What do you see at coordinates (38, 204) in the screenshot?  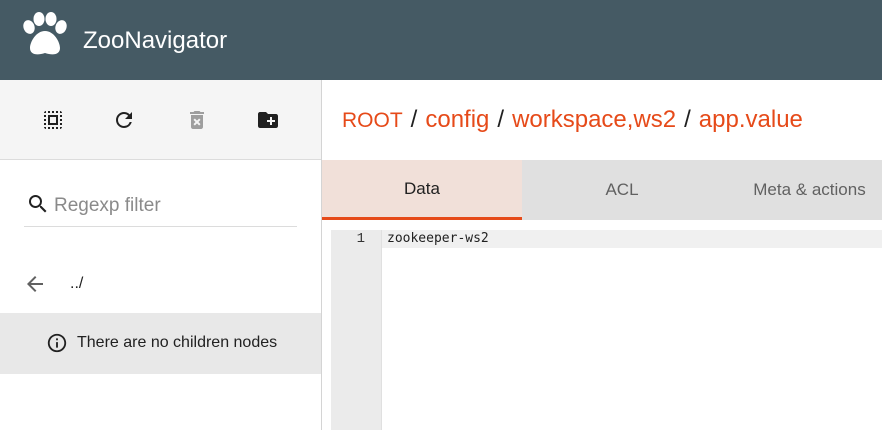 I see `search-icon` at bounding box center [38, 204].